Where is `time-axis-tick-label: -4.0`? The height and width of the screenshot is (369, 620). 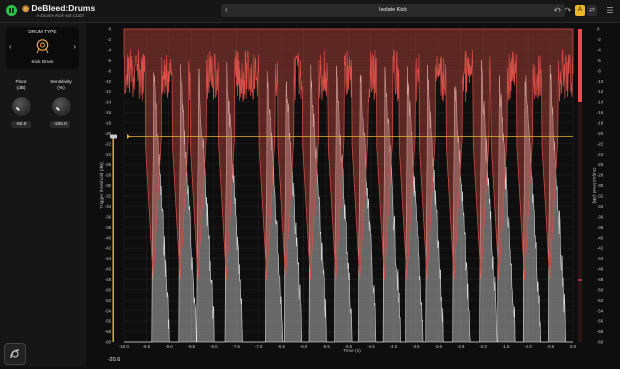
time-axis-tick-label: -4.0 is located at coordinates (394, 346).